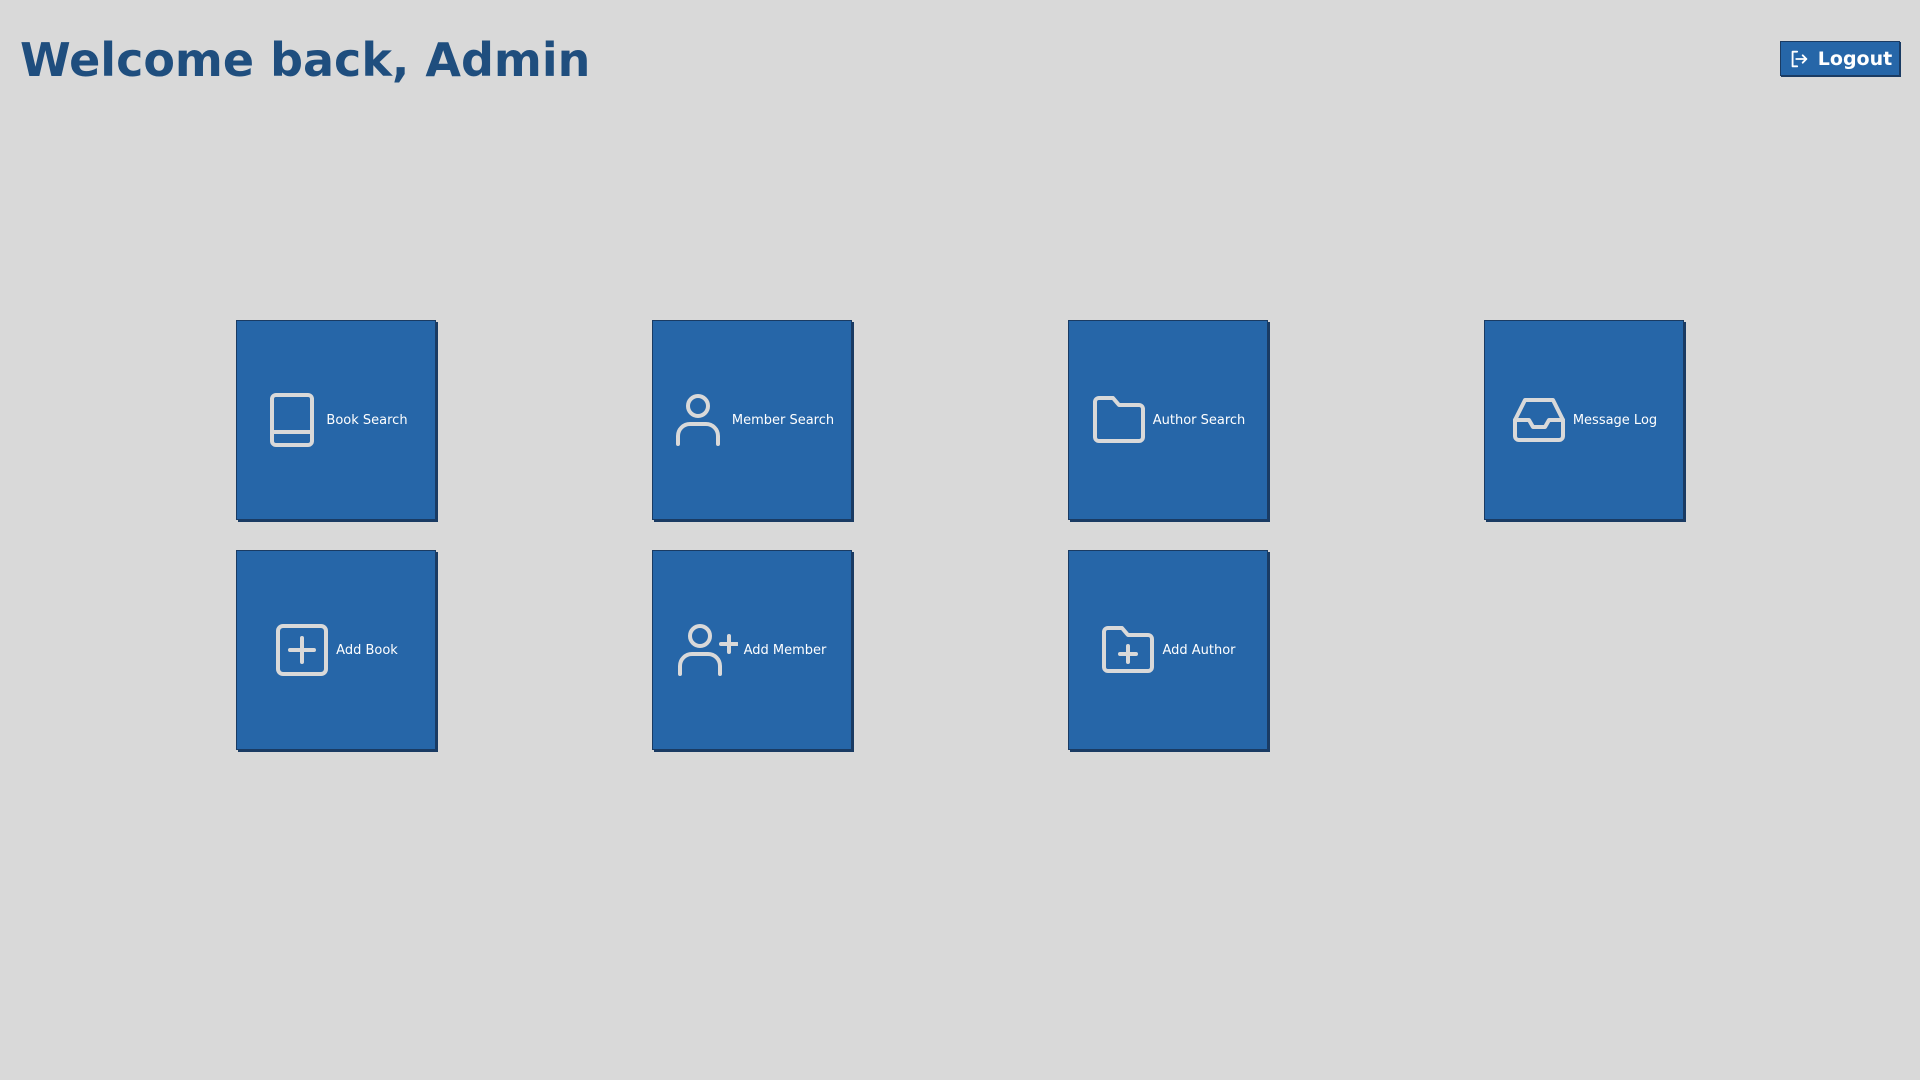  Describe the element at coordinates (707, 650) in the screenshot. I see `user-plus-icon` at that location.